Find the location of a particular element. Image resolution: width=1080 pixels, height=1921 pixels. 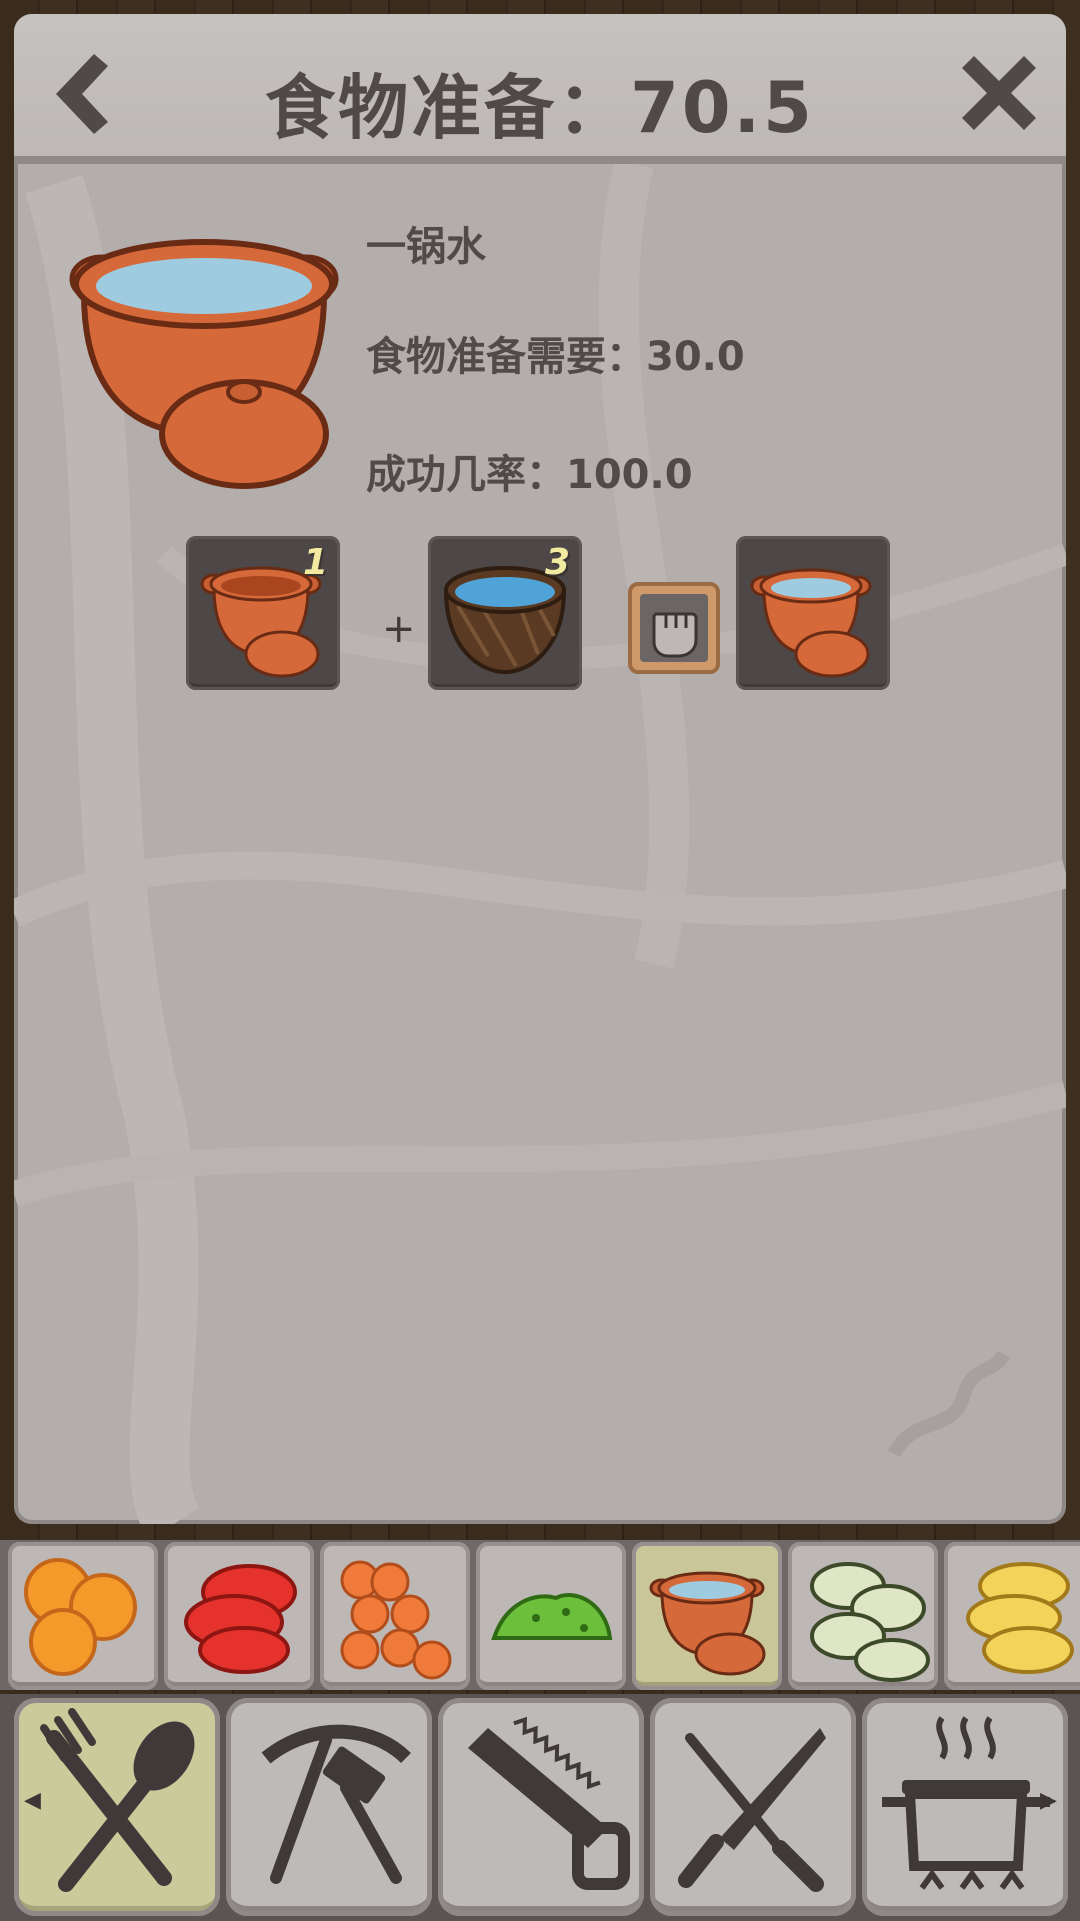

chopped-herbs-icon is located at coordinates (552, 1616).